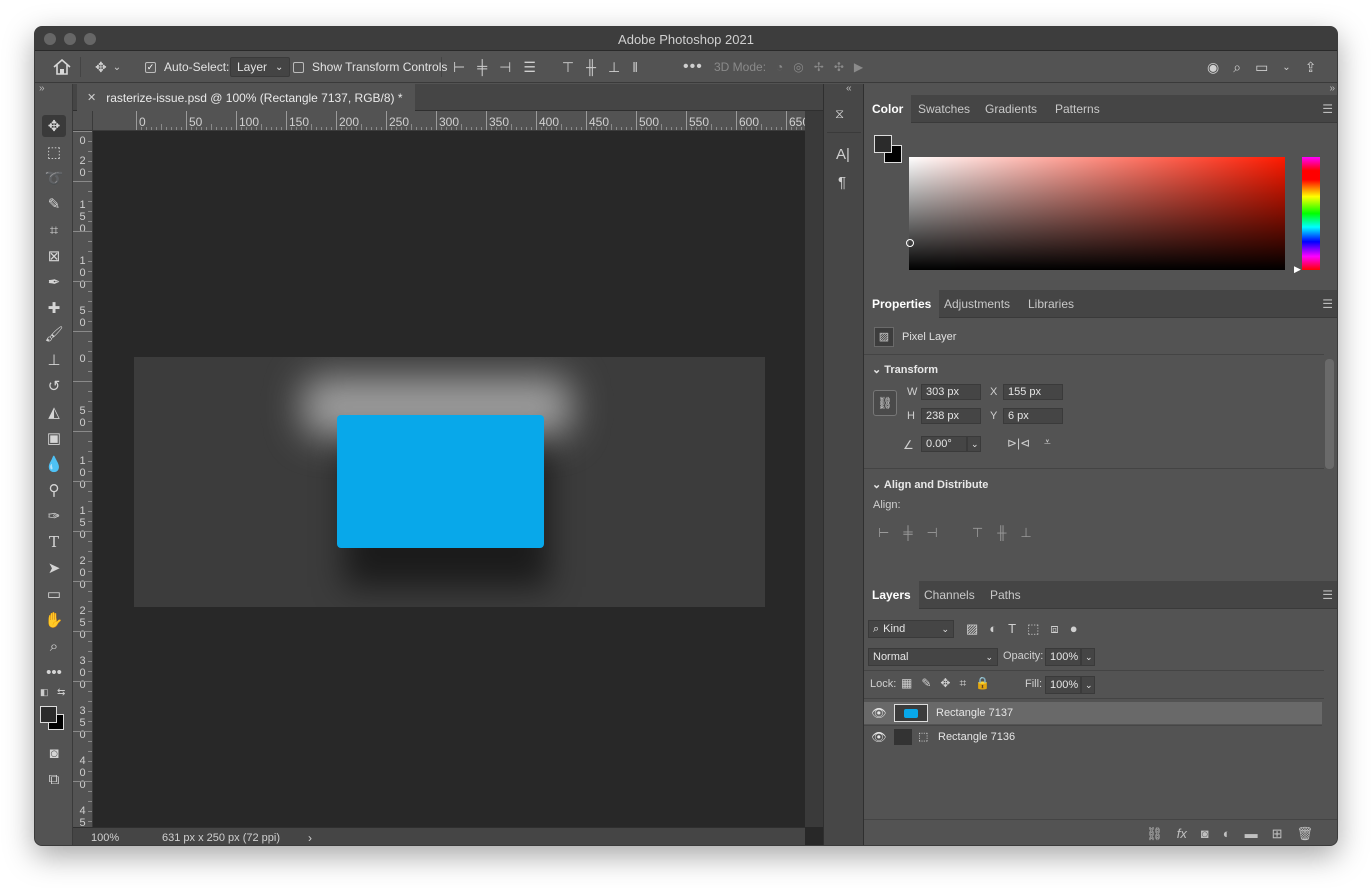  What do you see at coordinates (1182, 833) in the screenshot?
I see `fx-icon: fx` at bounding box center [1182, 833].